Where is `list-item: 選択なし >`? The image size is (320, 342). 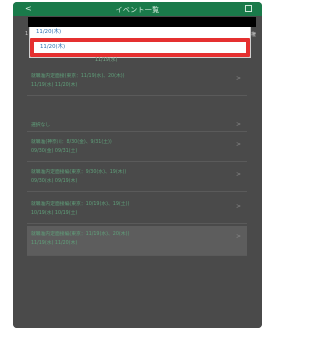
list-item: 選択なし > is located at coordinates (137, 124).